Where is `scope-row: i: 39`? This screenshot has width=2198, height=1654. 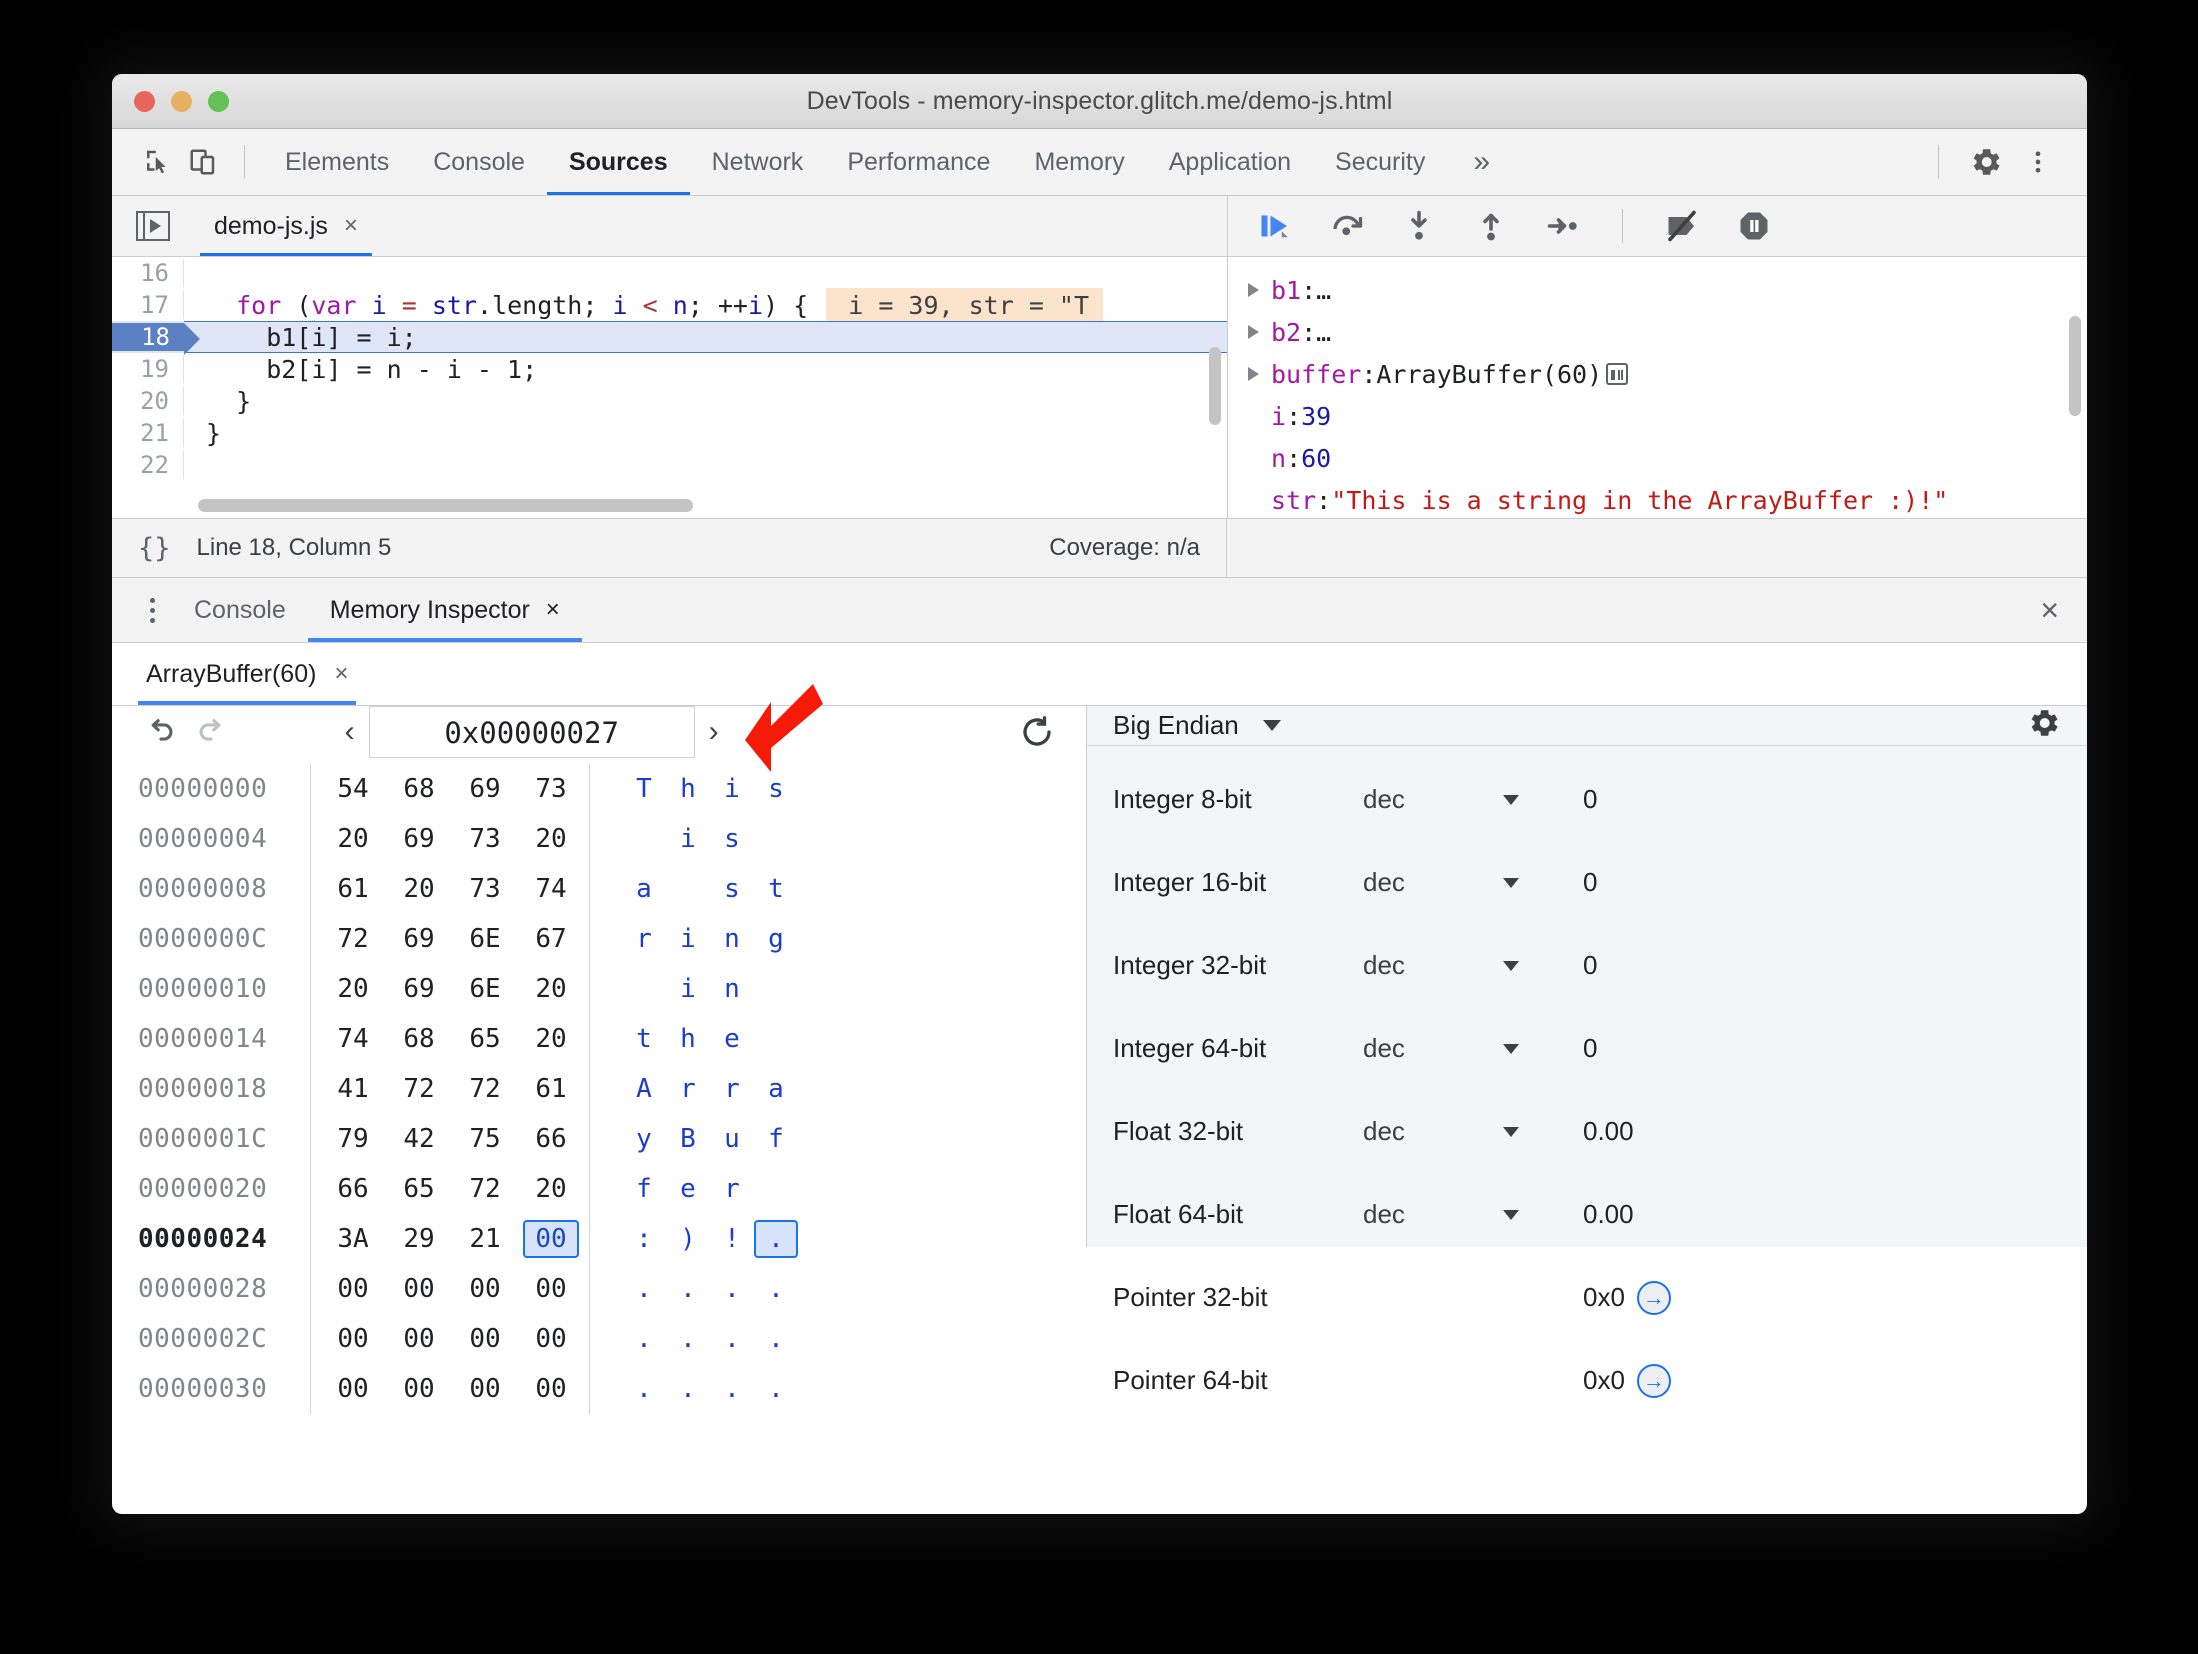
scope-row: i: 39 is located at coordinates (1667, 416).